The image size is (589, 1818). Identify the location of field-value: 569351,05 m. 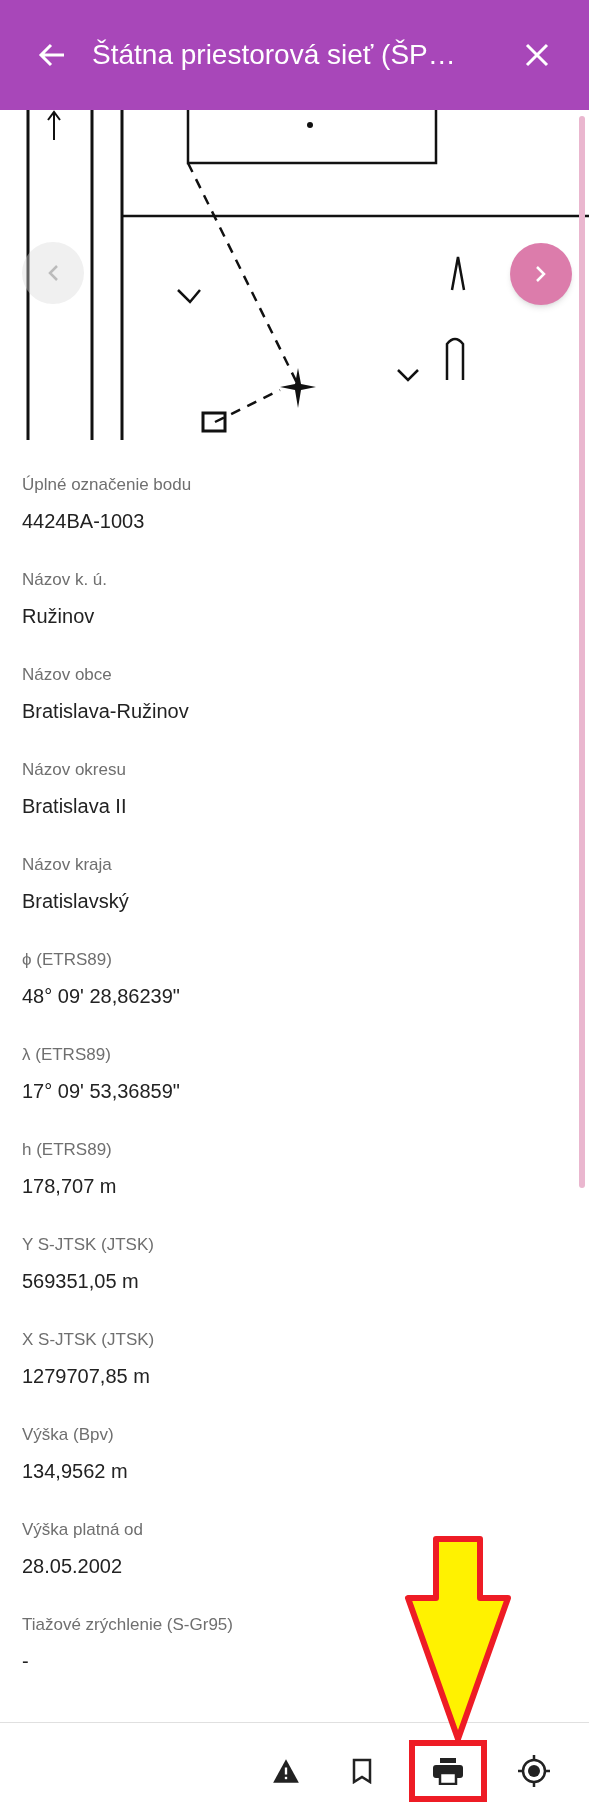
(81, 1281).